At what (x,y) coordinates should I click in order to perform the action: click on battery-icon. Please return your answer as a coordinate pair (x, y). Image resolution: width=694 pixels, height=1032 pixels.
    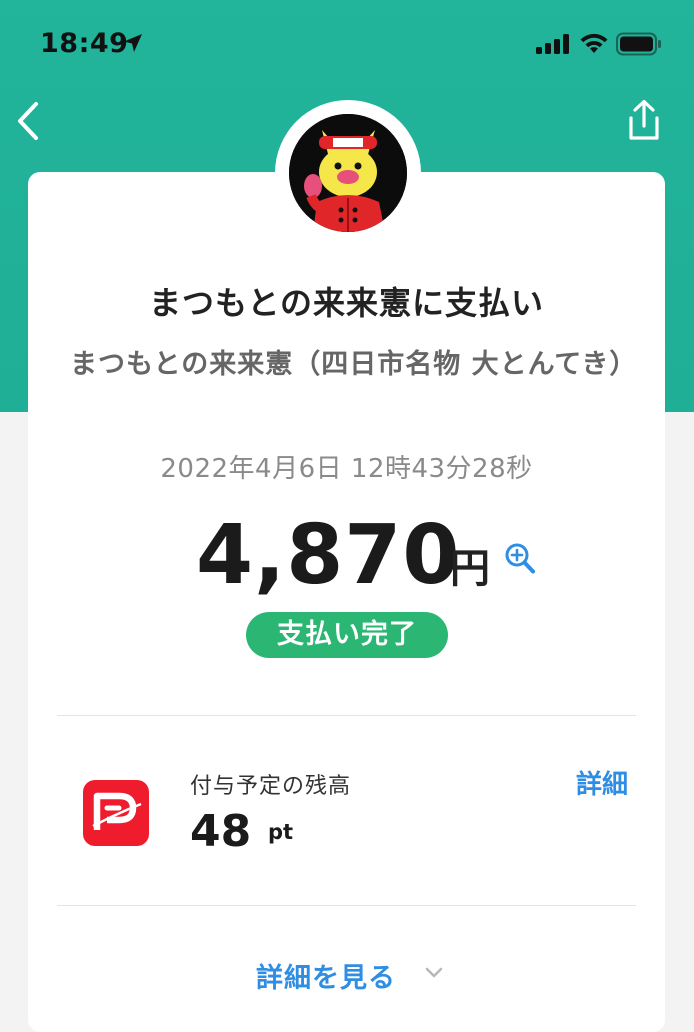
    Looking at the image, I should click on (638, 44).